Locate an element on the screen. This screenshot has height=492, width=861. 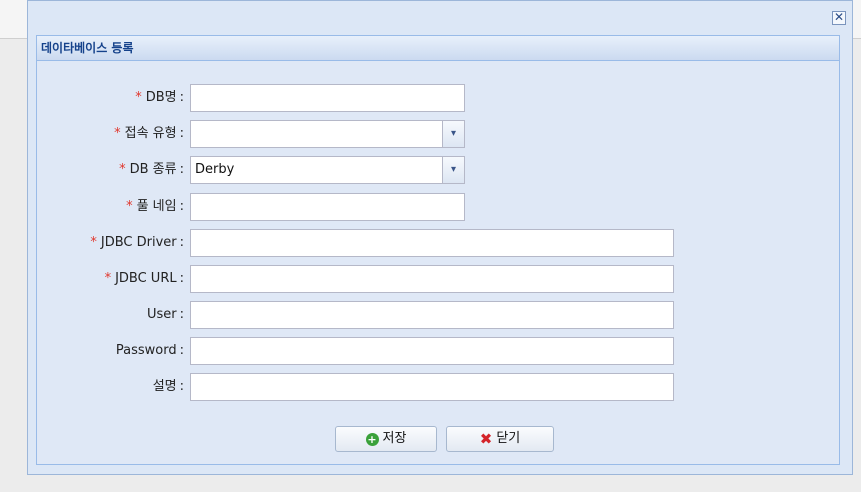
close-button-label: 닫기 is located at coordinates (508, 438).